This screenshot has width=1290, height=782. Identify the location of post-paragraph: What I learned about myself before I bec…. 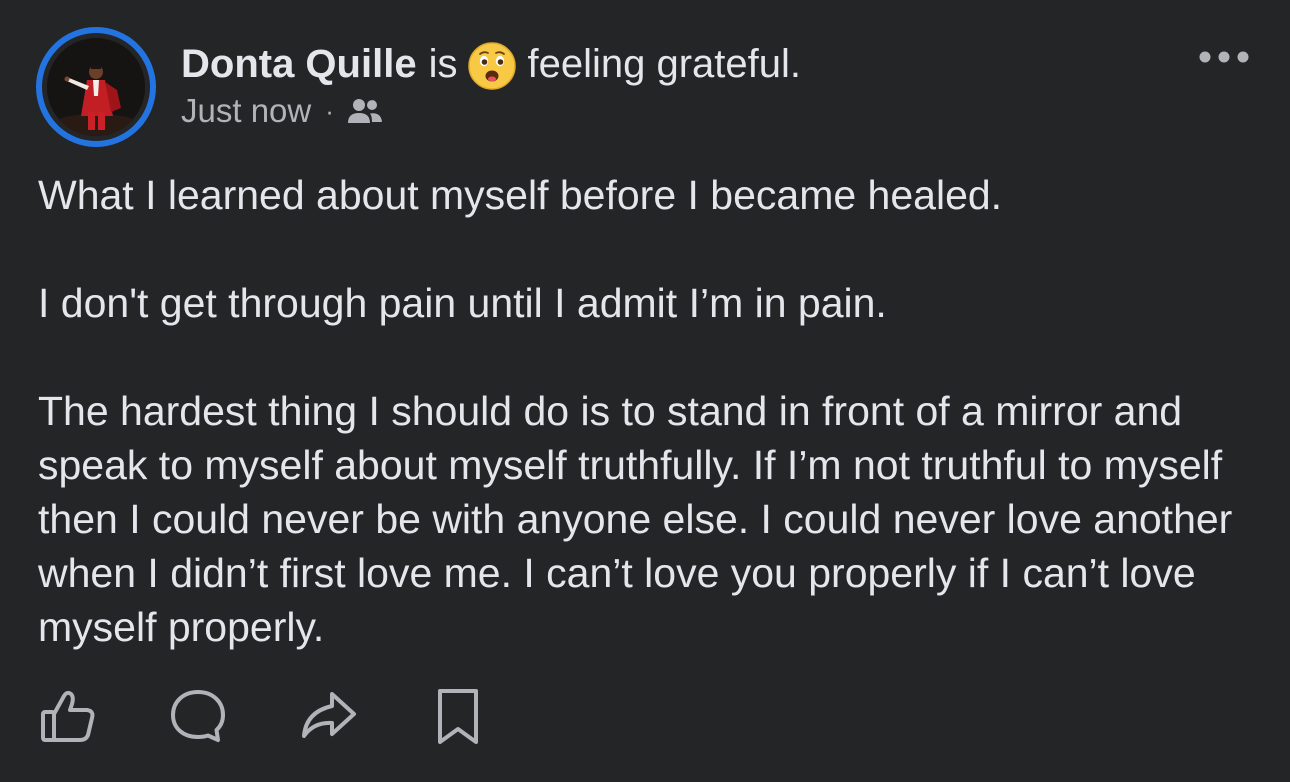
(520, 195).